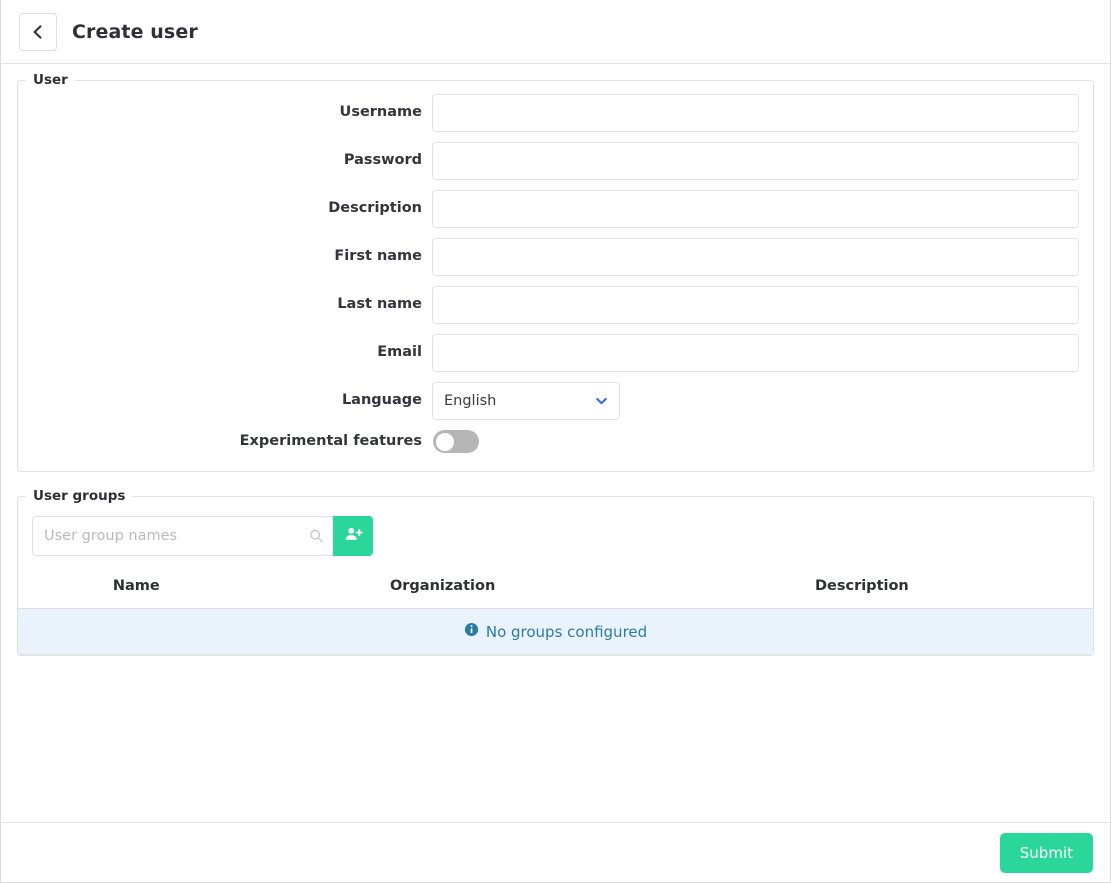 Image resolution: width=1111 pixels, height=883 pixels. What do you see at coordinates (755, 113) in the screenshot?
I see `username-input` at bounding box center [755, 113].